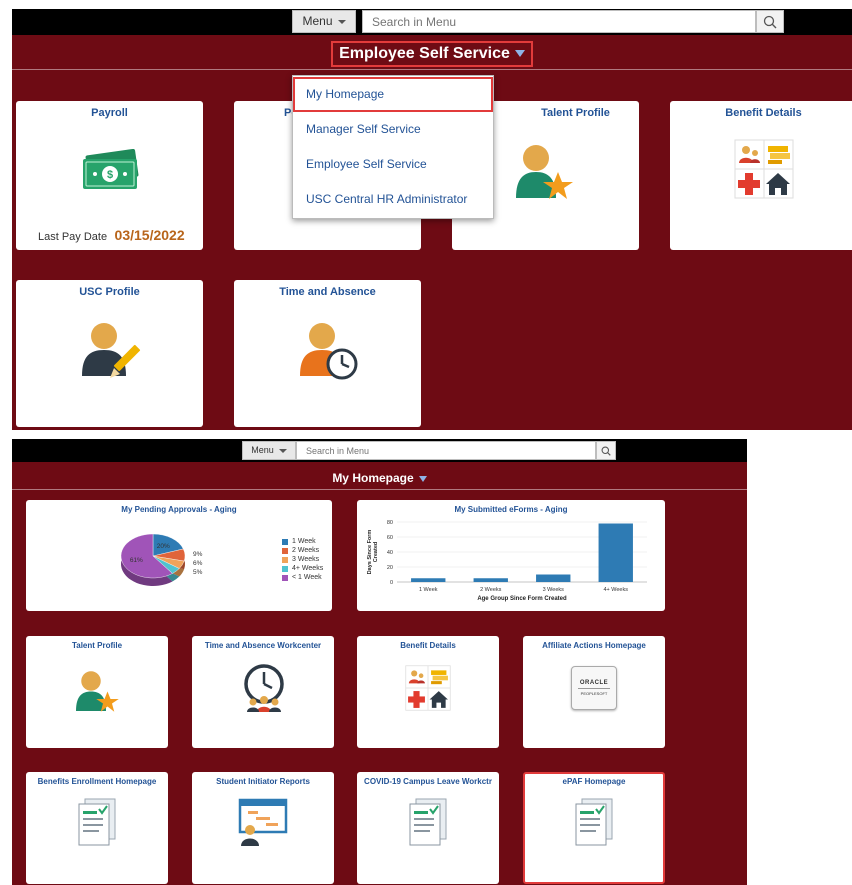 Image resolution: width=852 pixels, height=885 pixels. I want to click on tile-title: Talent Profile, so click(97, 645).